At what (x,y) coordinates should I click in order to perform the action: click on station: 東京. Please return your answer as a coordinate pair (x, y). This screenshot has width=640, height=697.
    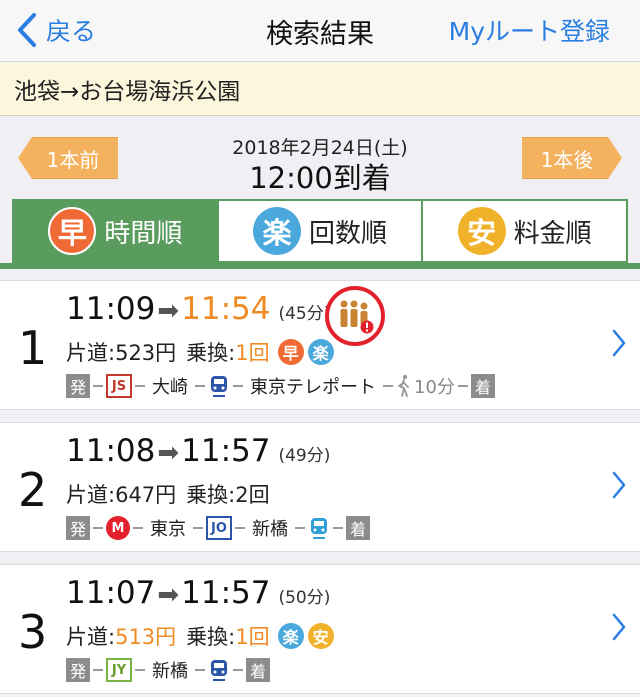
    Looking at the image, I should click on (168, 529).